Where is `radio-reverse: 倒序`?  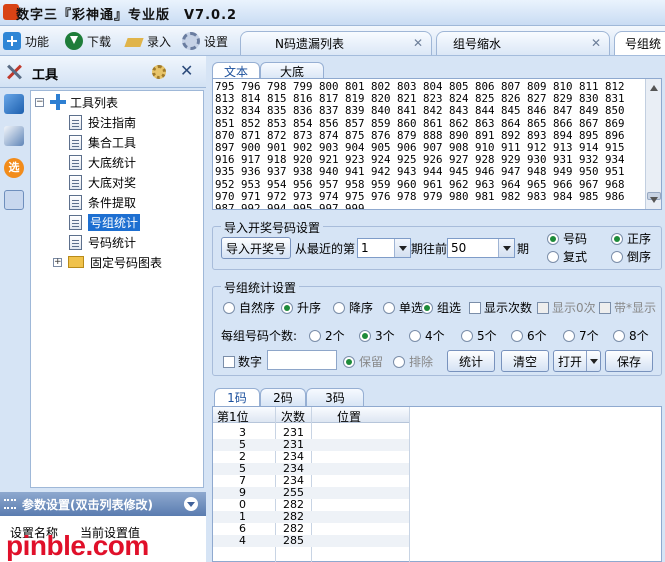 radio-reverse: 倒序 is located at coordinates (631, 256).